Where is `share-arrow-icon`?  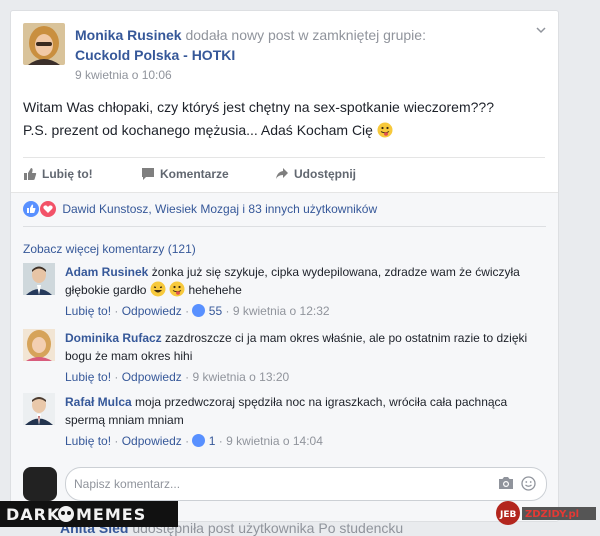 share-arrow-icon is located at coordinates (282, 177).